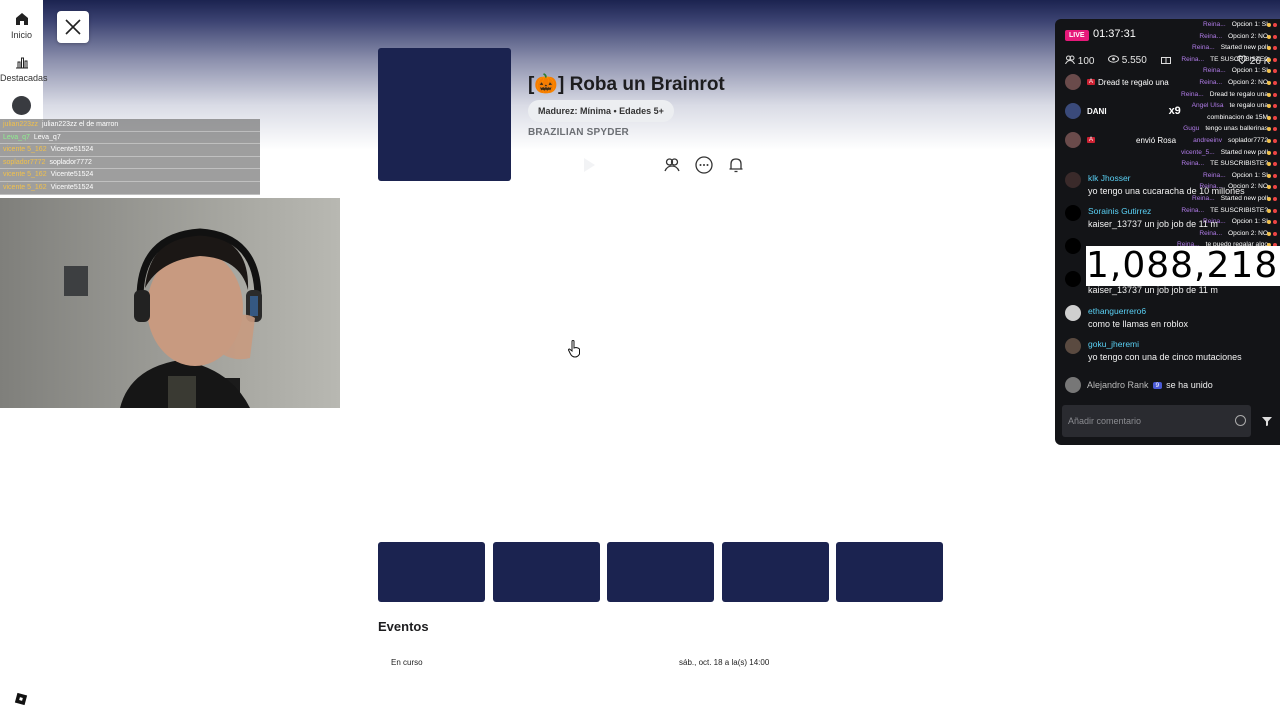 The height and width of the screenshot is (720, 1280). Describe the element at coordinates (163, 318) in the screenshot. I see `streamer-video-frame` at that location.